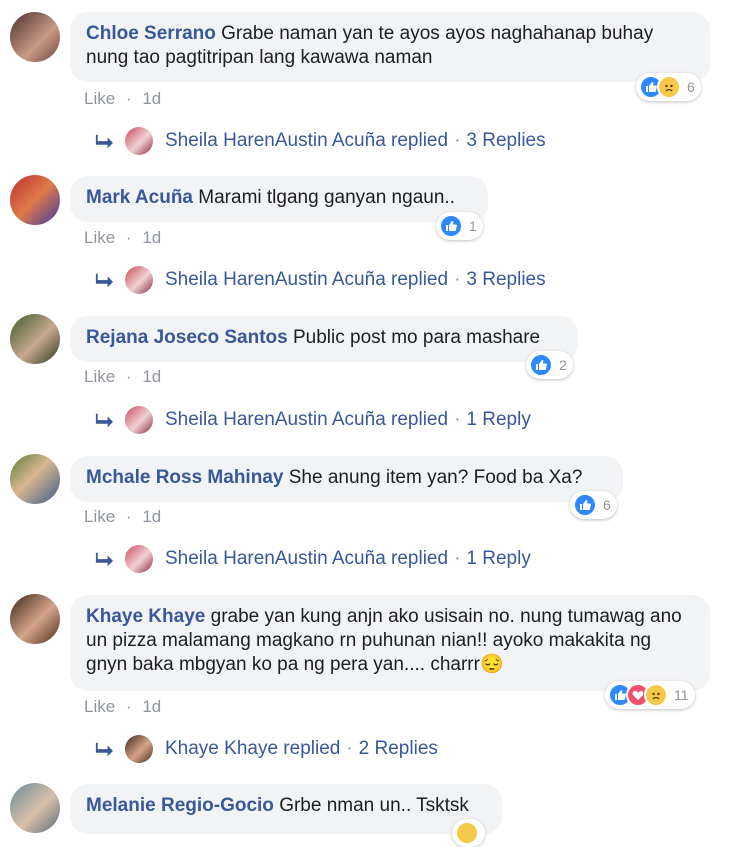 This screenshot has width=750, height=847. I want to click on reaction-count: 11, so click(681, 695).